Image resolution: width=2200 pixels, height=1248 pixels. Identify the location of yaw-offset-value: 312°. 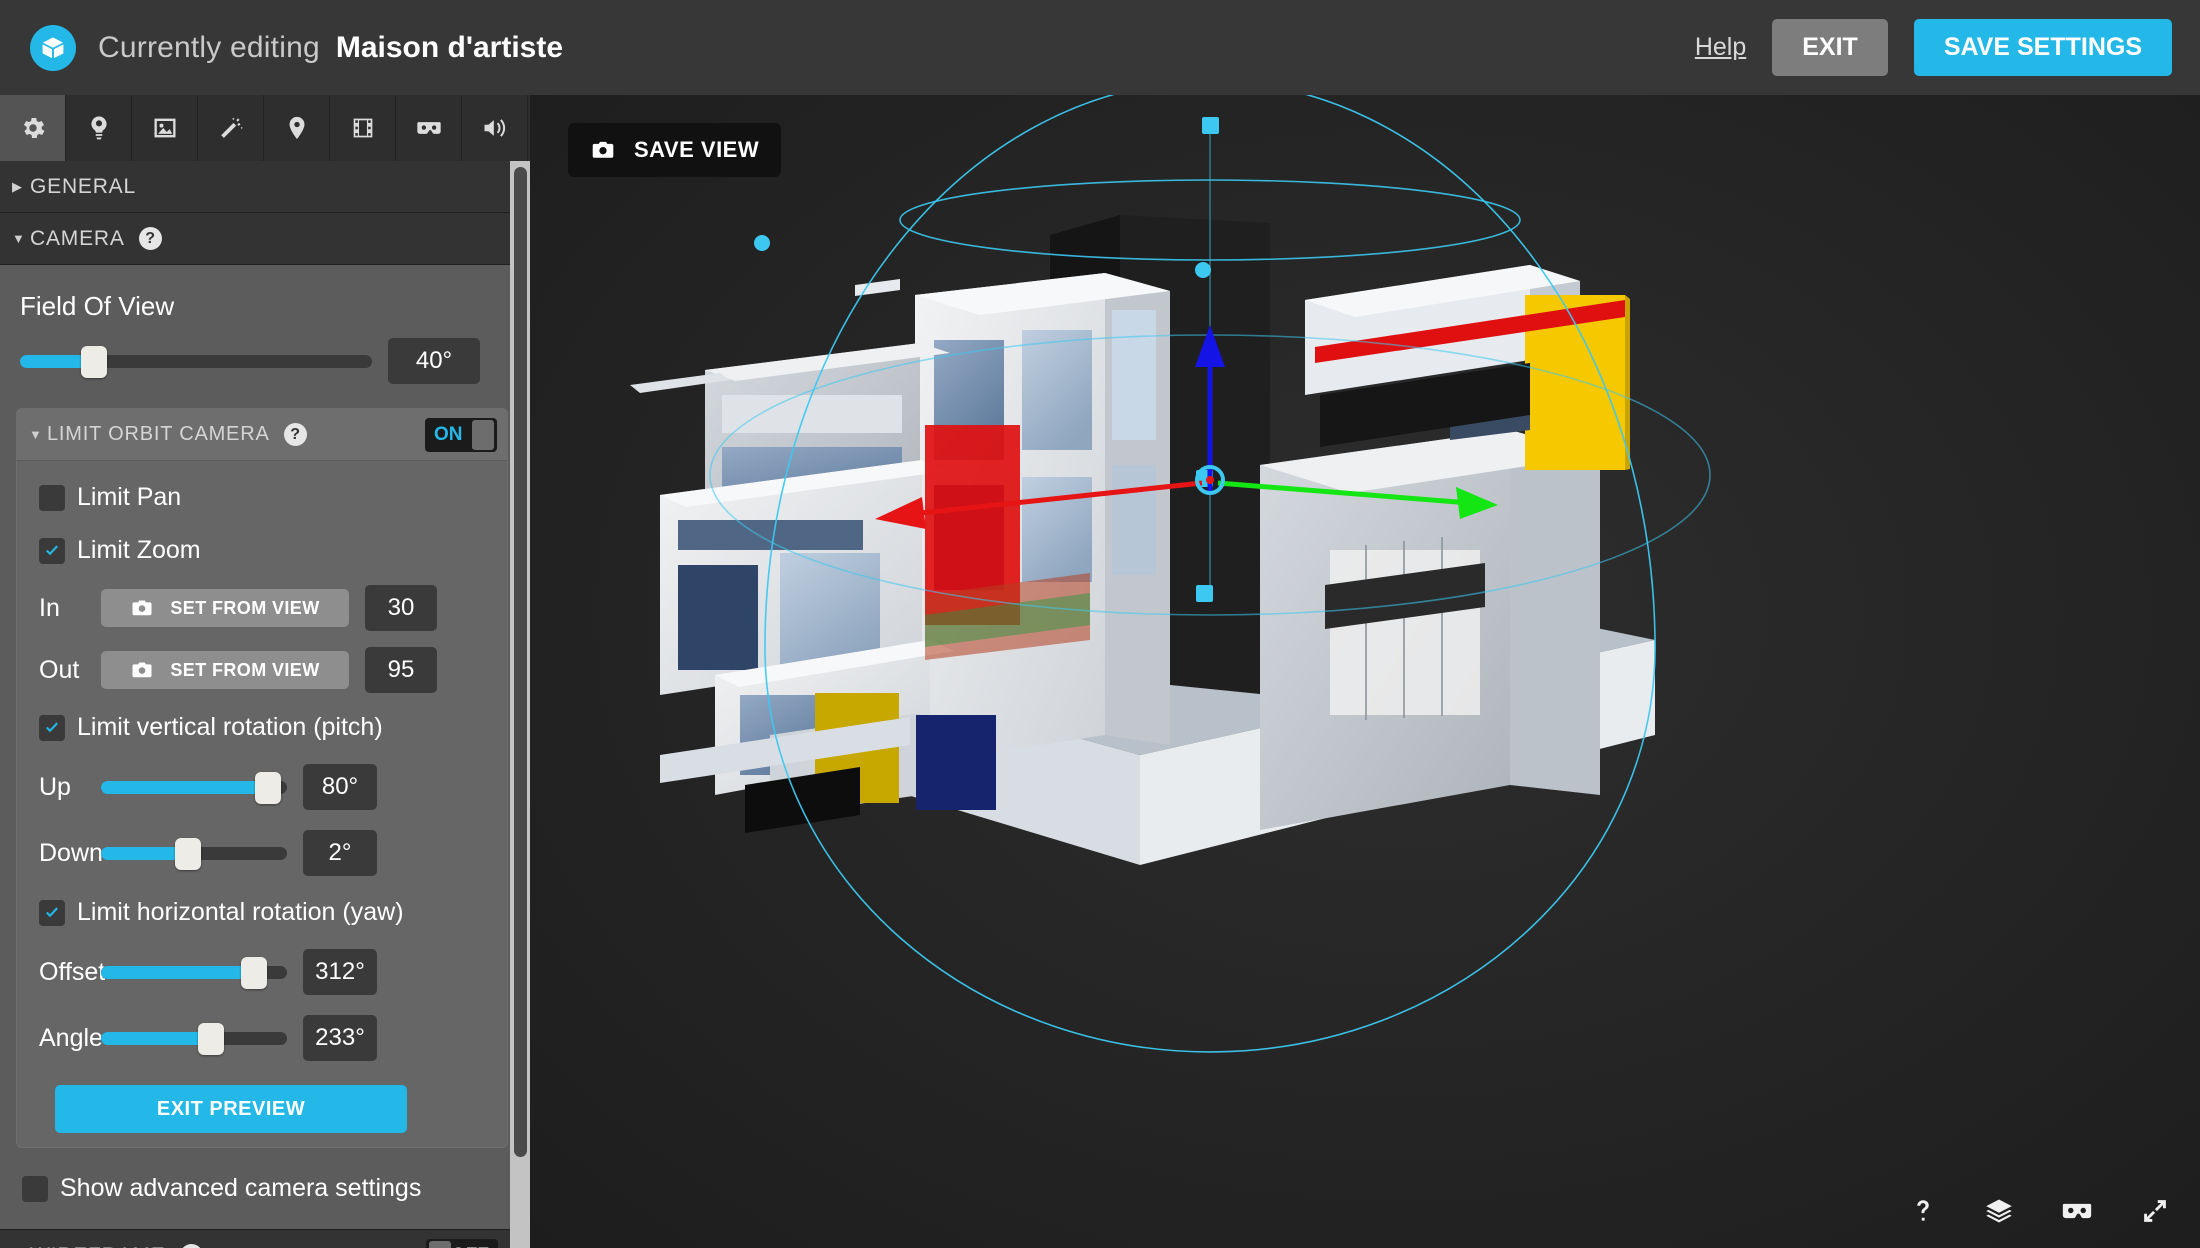
(340, 972).